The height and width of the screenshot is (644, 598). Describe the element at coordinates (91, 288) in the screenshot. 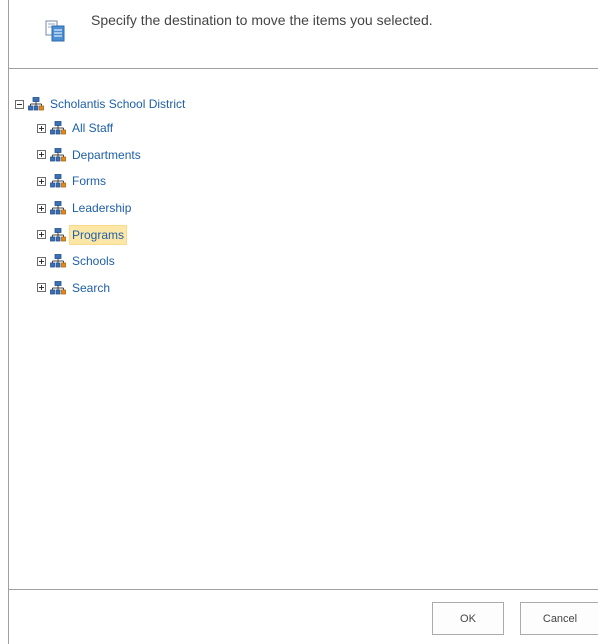

I see `tree-node-label: Search` at that location.